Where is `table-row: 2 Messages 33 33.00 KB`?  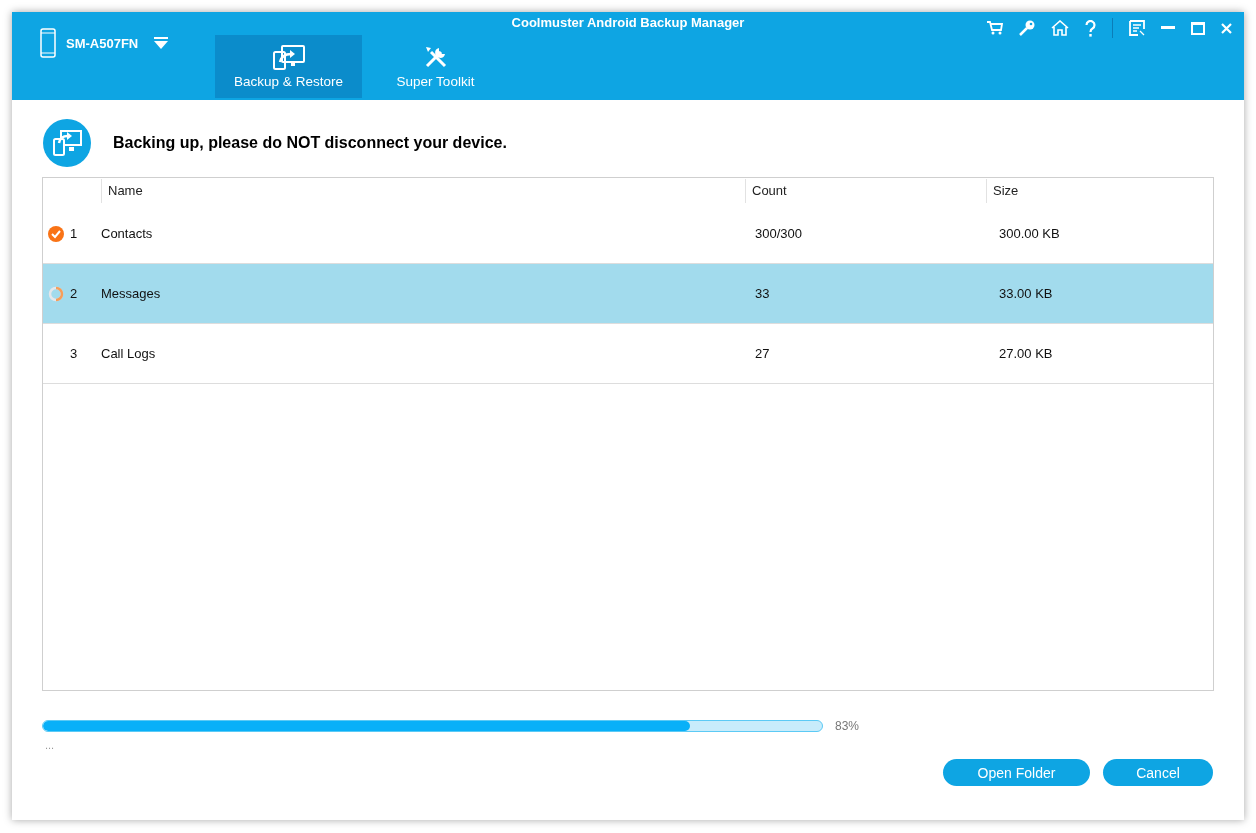 table-row: 2 Messages 33 33.00 KB is located at coordinates (628, 294).